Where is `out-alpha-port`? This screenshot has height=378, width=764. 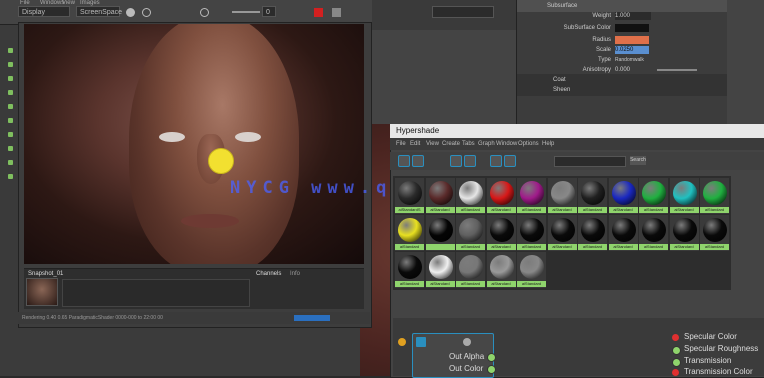
out-alpha-port is located at coordinates (491, 357).